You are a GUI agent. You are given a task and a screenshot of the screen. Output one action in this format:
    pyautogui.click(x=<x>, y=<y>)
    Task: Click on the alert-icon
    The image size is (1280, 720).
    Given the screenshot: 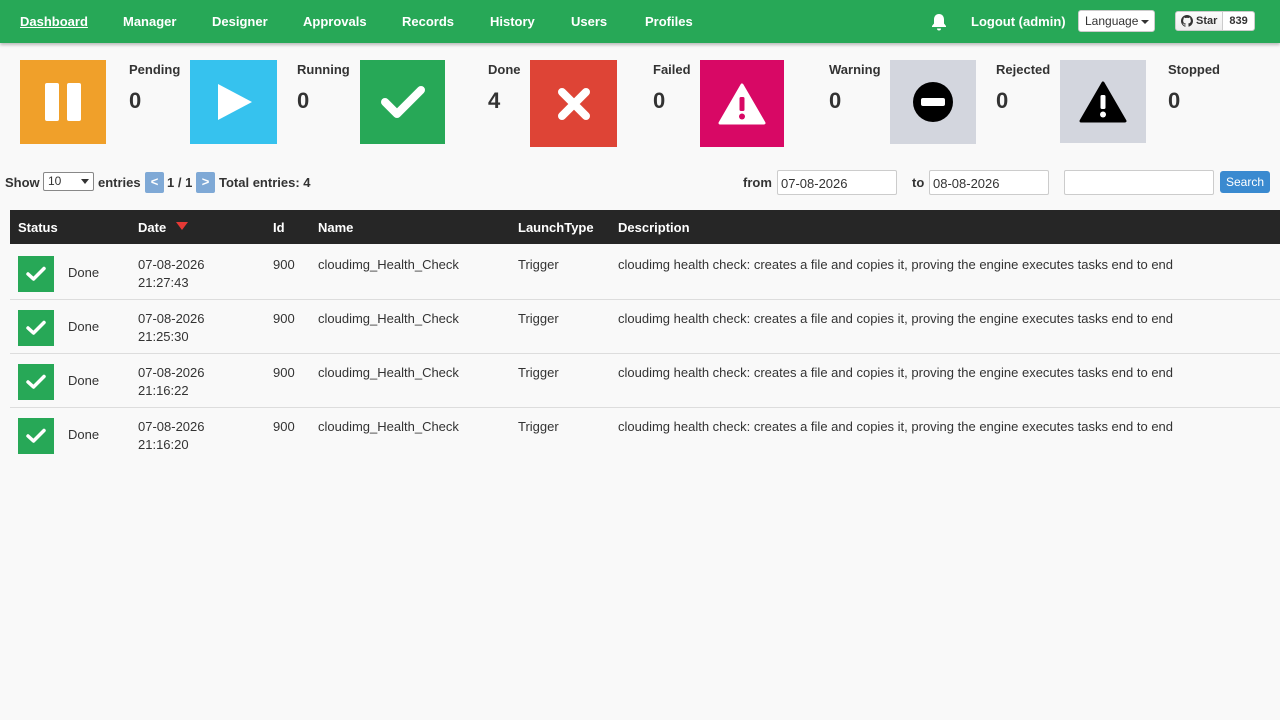 What is the action you would take?
    pyautogui.click(x=1103, y=101)
    